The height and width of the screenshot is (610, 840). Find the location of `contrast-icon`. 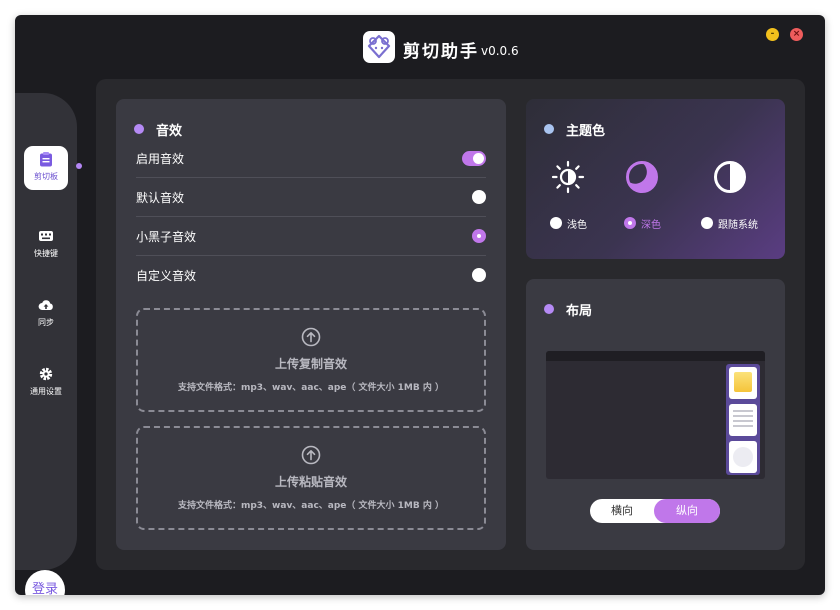

contrast-icon is located at coordinates (730, 177).